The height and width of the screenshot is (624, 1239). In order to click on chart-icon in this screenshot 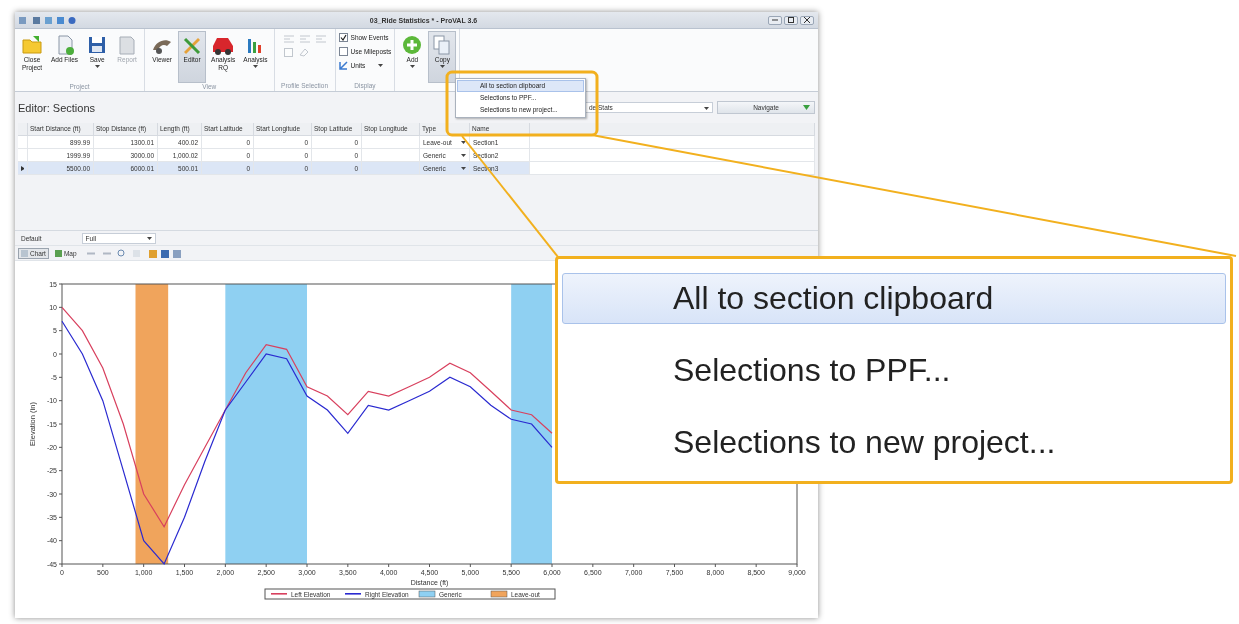, I will do `click(24, 253)`.